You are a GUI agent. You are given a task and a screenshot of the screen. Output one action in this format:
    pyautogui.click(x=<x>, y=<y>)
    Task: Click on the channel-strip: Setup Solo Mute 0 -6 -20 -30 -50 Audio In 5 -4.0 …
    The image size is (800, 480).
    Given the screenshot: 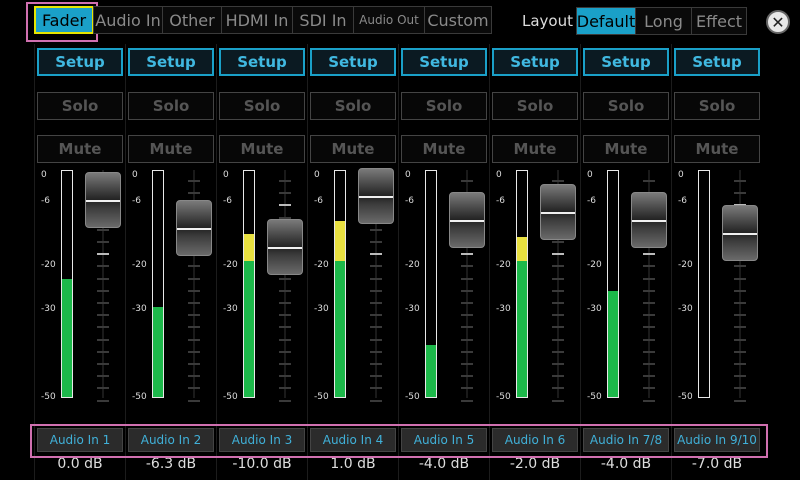 What is the action you would take?
    pyautogui.click(x=443, y=262)
    